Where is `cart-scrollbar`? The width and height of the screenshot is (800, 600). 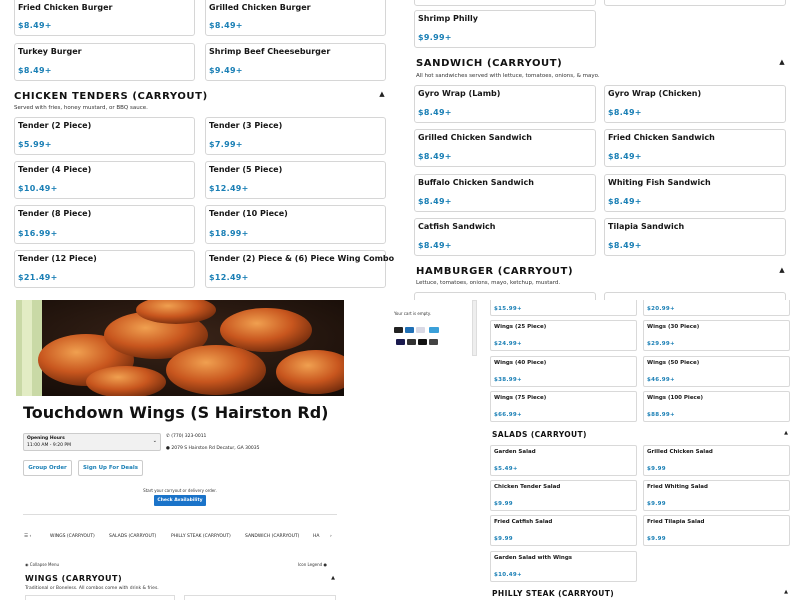
cart-scrollbar is located at coordinates (474, 328).